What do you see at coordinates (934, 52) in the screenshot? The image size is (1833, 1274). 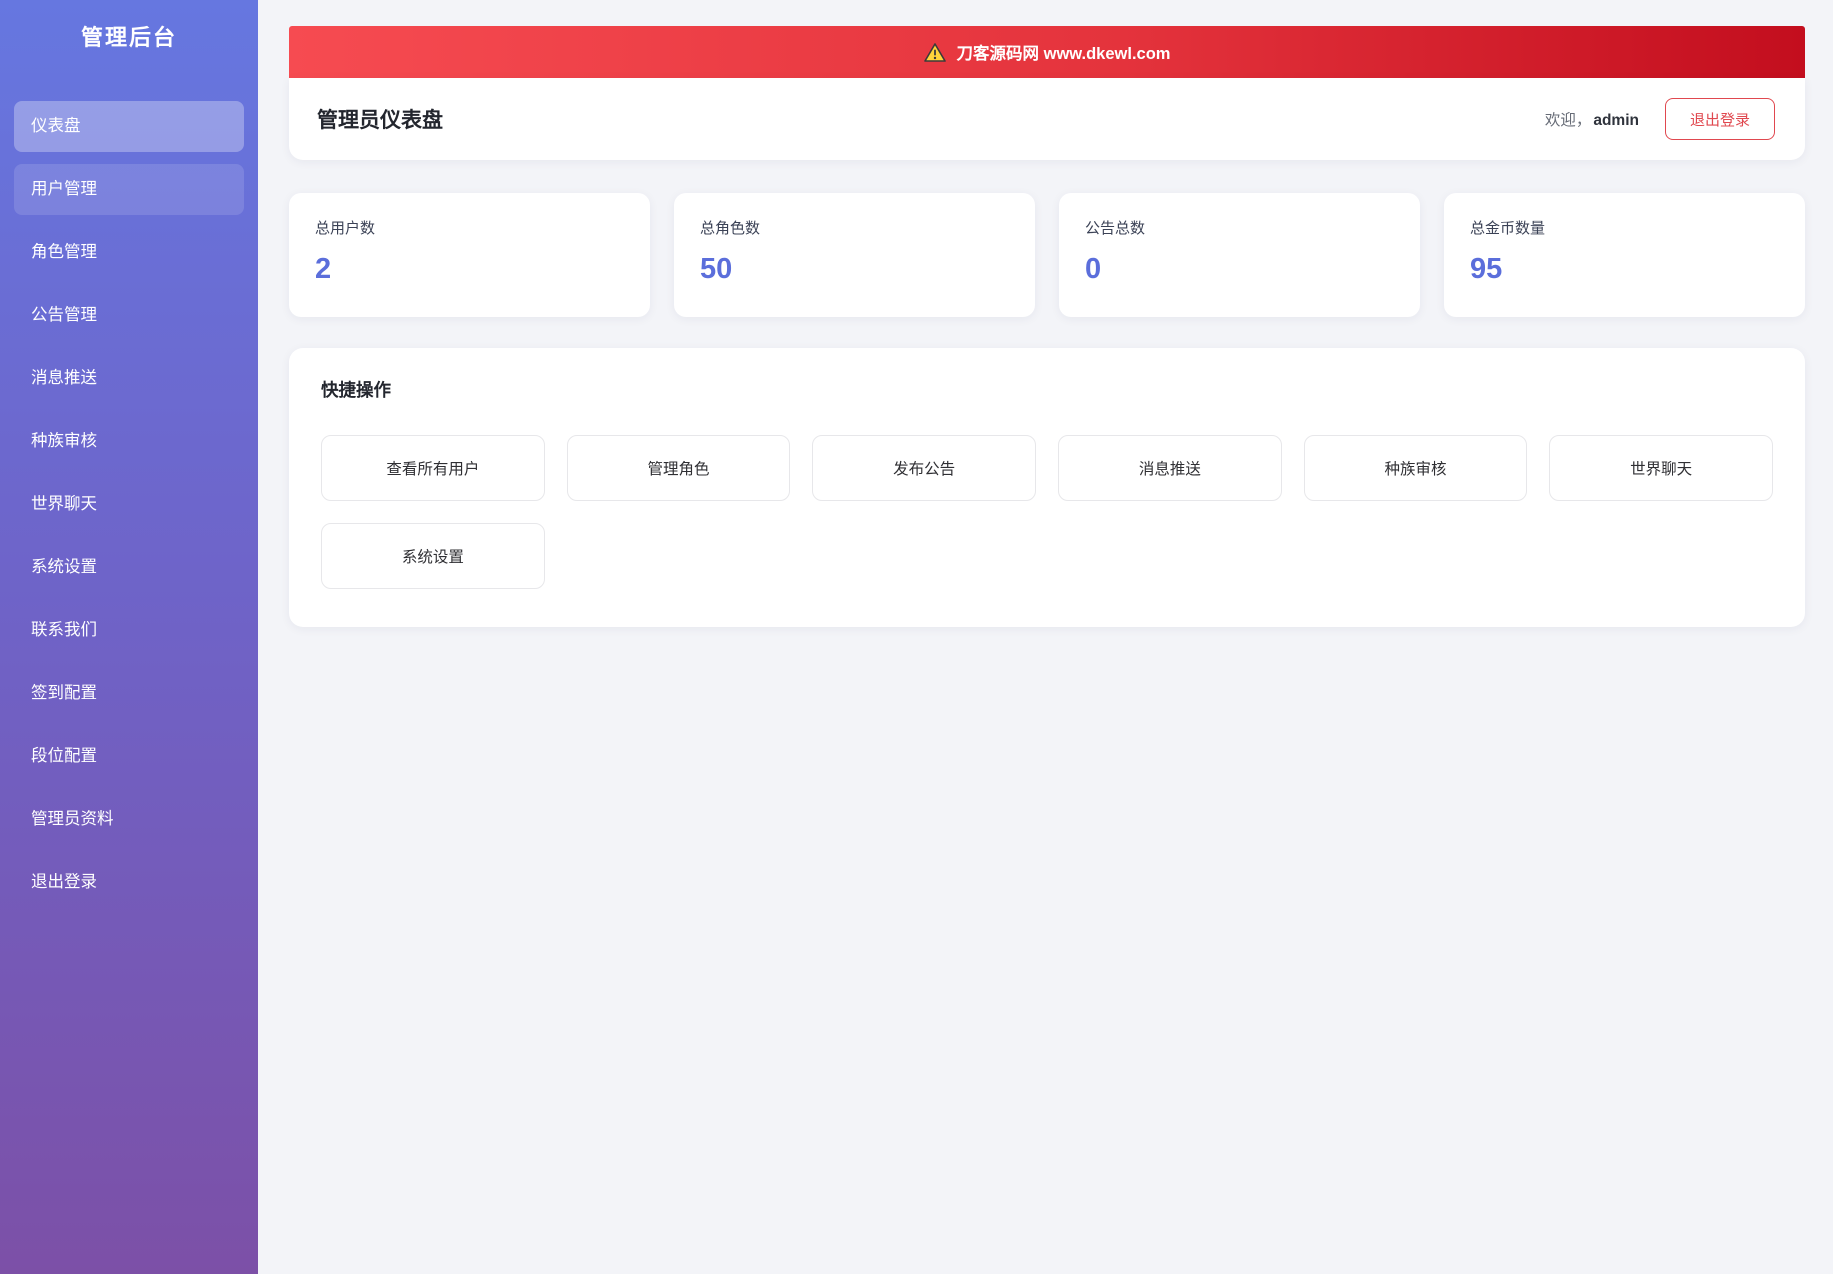 I see `warning-triangle-icon` at bounding box center [934, 52].